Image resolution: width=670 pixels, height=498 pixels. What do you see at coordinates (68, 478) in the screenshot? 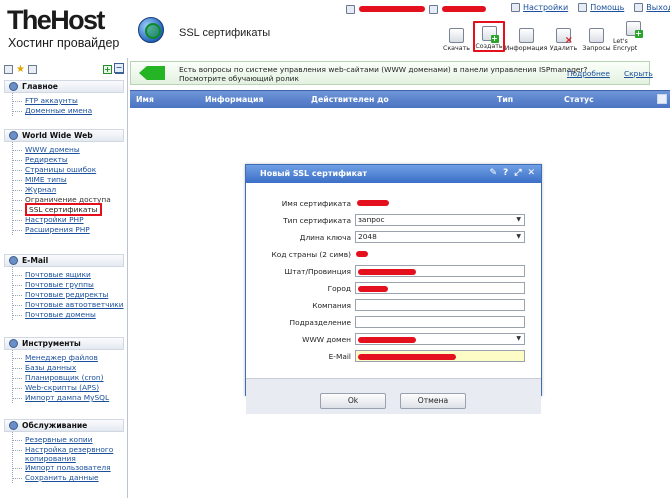
I see `sidebar-item-save-data: Сохранить данные` at bounding box center [68, 478].